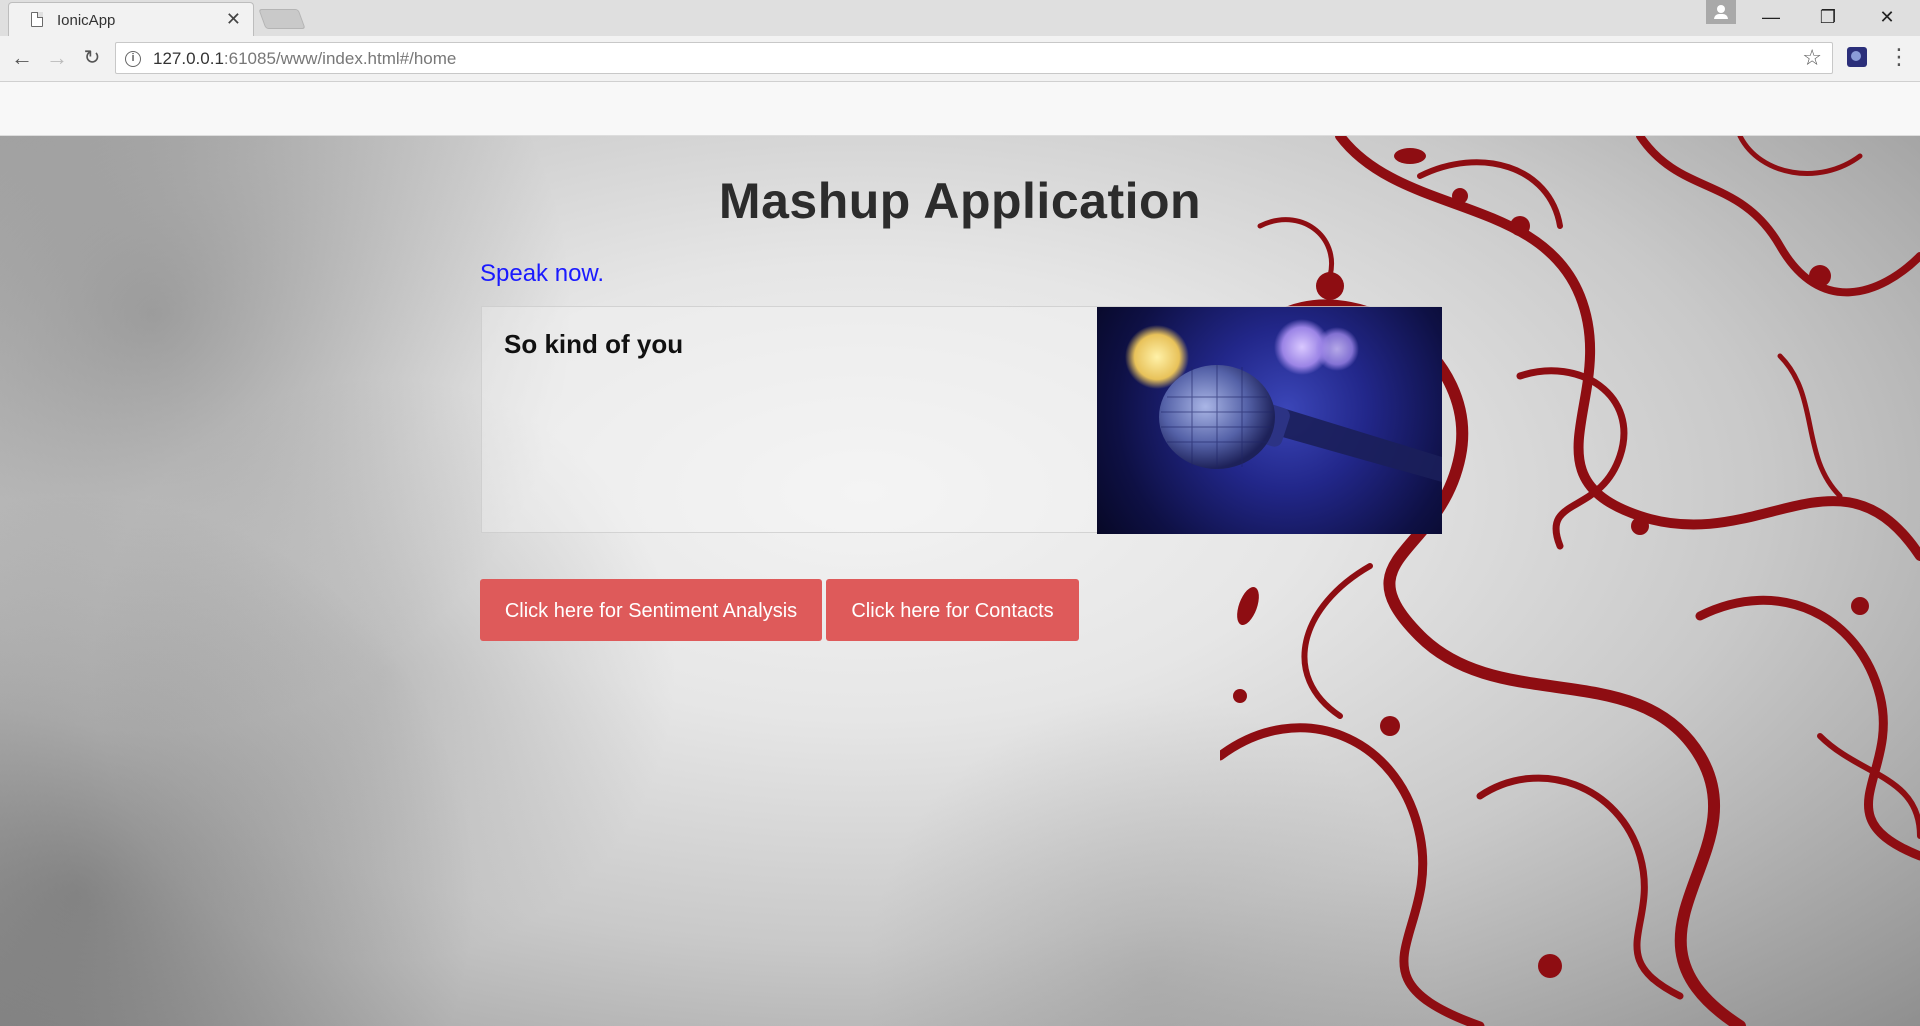 This screenshot has height=1026, width=1920. Describe the element at coordinates (57, 58) in the screenshot. I see `forward-arrow-icon: →` at that location.